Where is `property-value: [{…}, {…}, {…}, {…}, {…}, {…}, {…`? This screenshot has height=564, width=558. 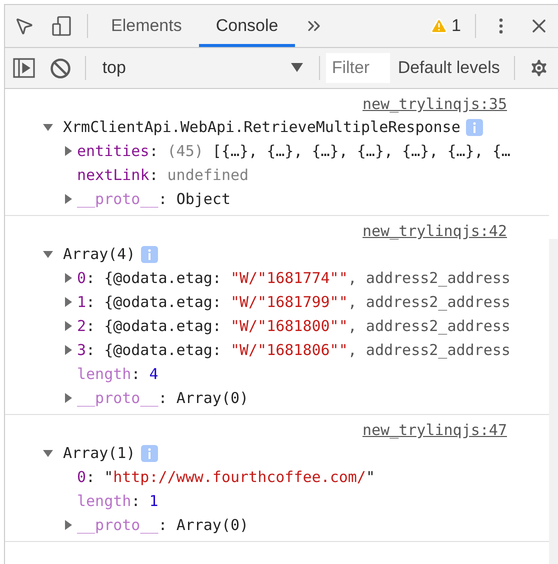
property-value: [{…}, {…}, {…}, {…}, {…}, {…}, {… is located at coordinates (361, 151).